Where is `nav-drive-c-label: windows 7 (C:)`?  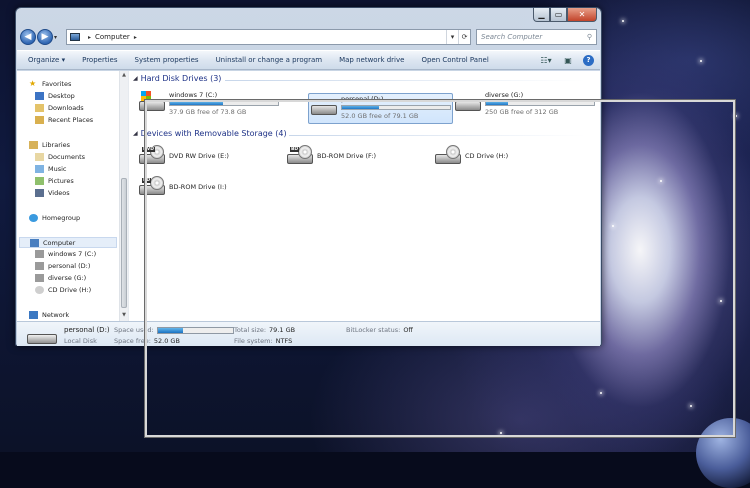 nav-drive-c-label: windows 7 (C:) is located at coordinates (72, 254).